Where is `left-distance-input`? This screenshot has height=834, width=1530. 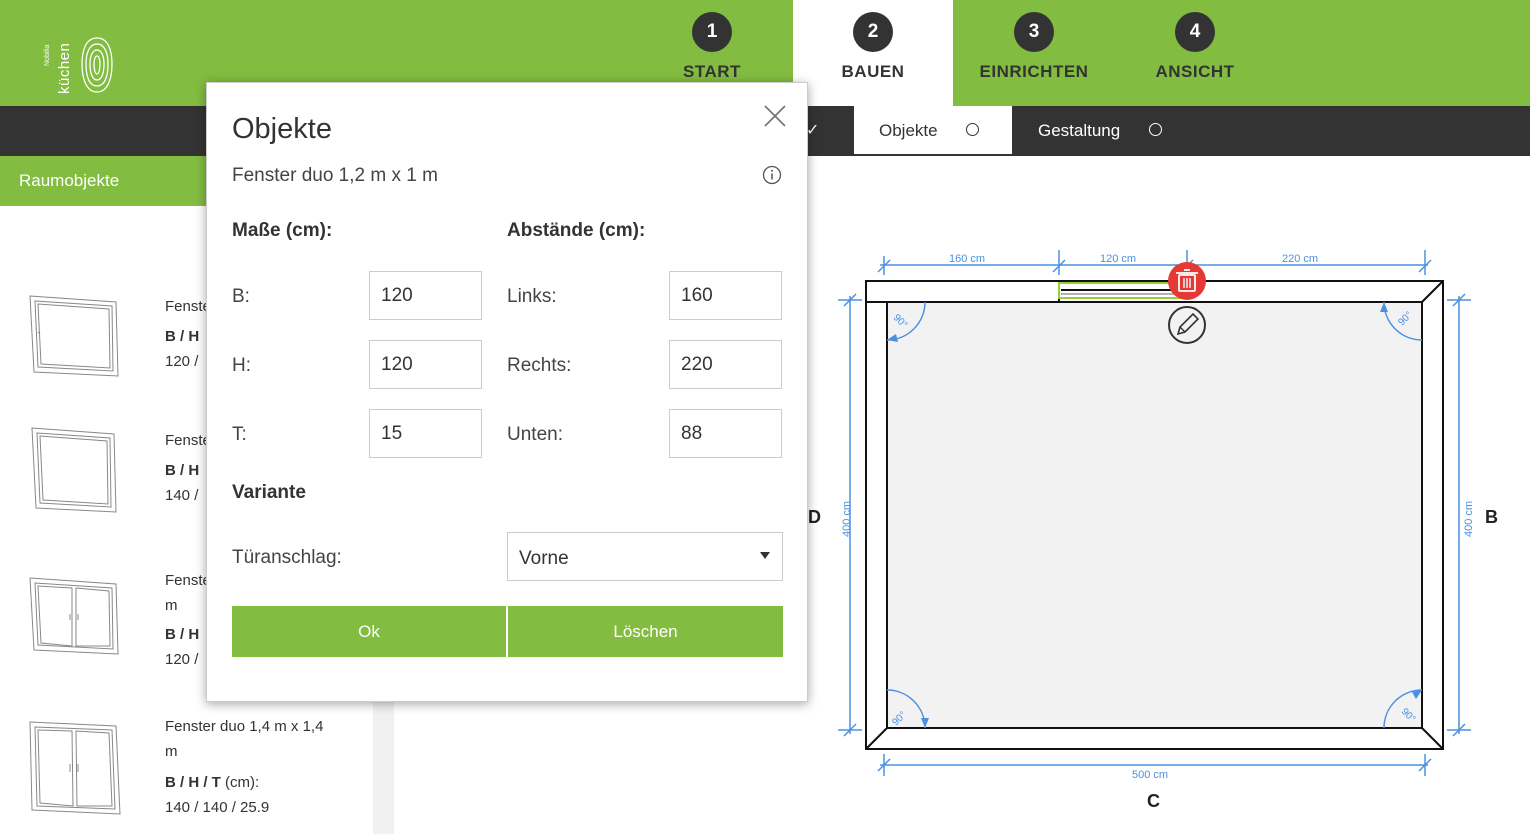
left-distance-input is located at coordinates (725, 295).